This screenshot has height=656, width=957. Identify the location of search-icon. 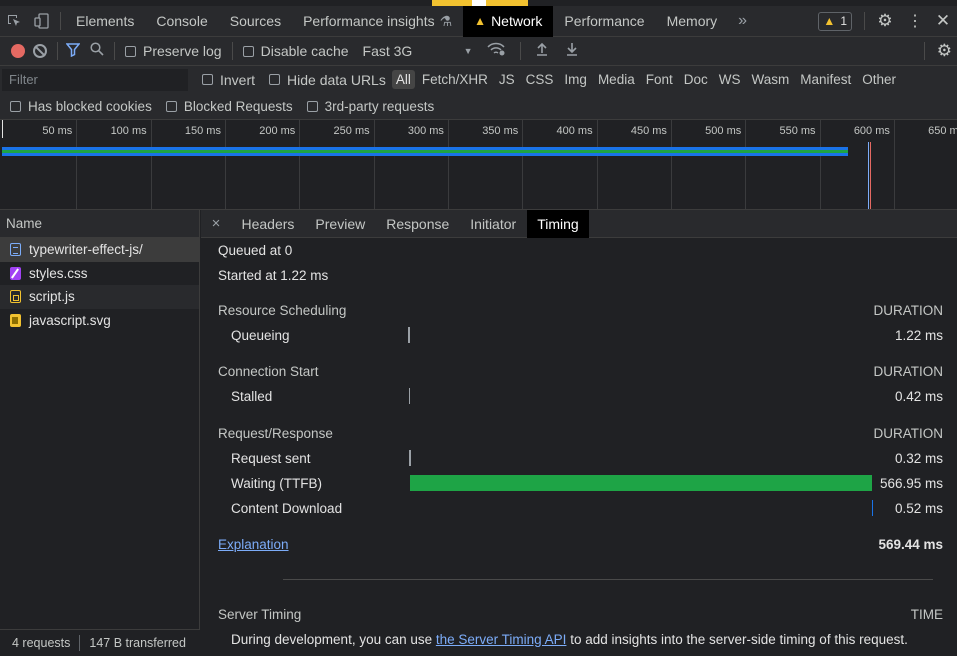
(97, 51).